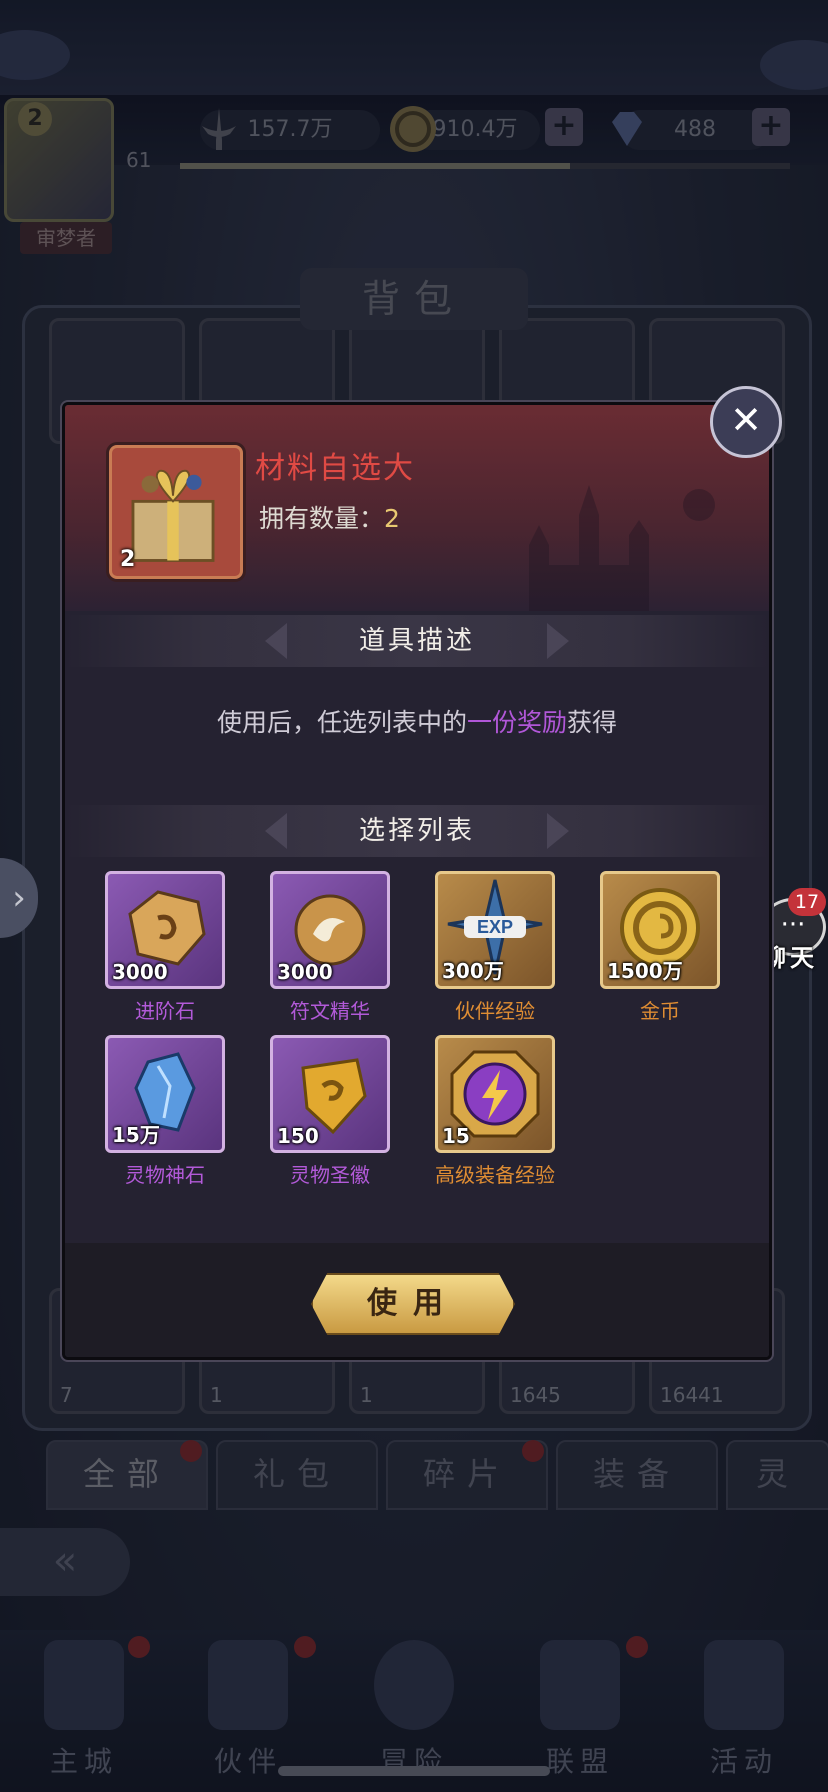 Image resolution: width=828 pixels, height=1792 pixels. I want to click on close-button: ✕, so click(746, 422).